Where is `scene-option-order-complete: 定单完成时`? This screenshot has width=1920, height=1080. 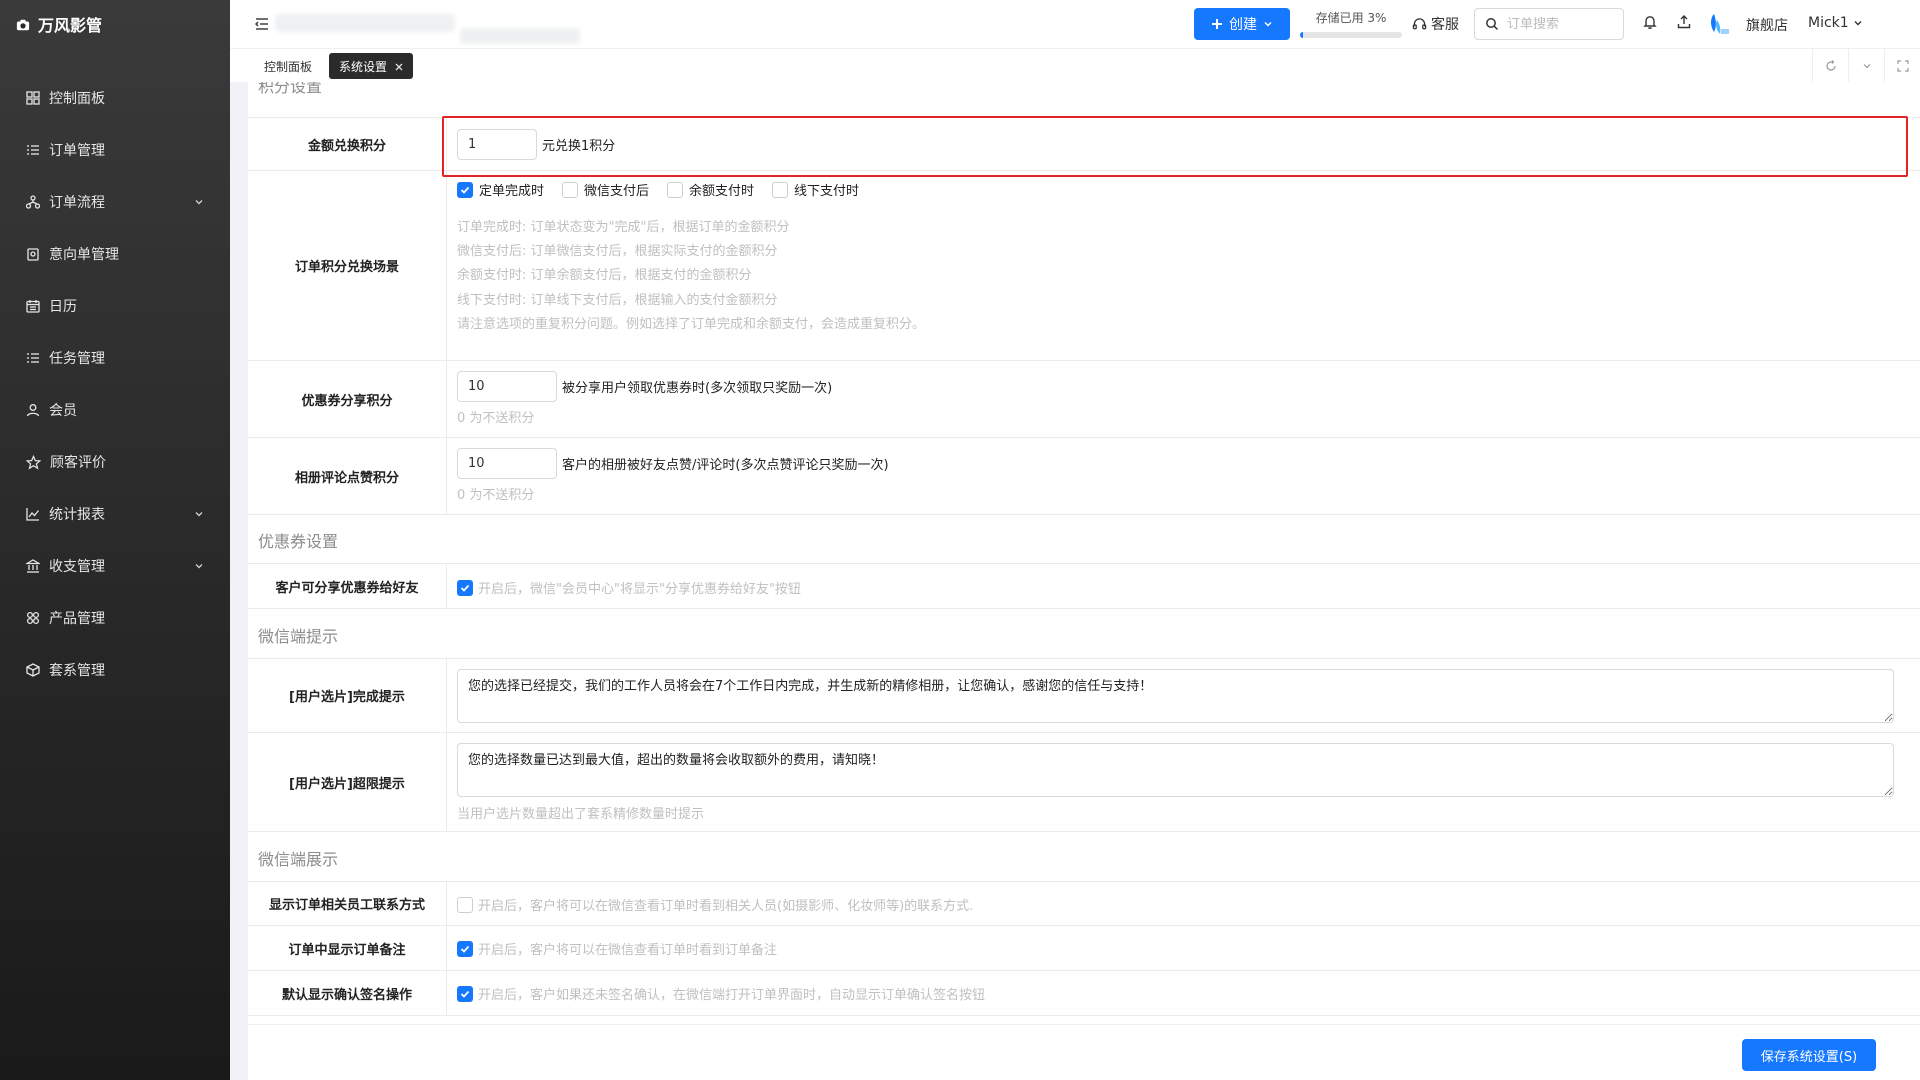
scene-option-order-complete: 定单完成时 is located at coordinates (500, 189).